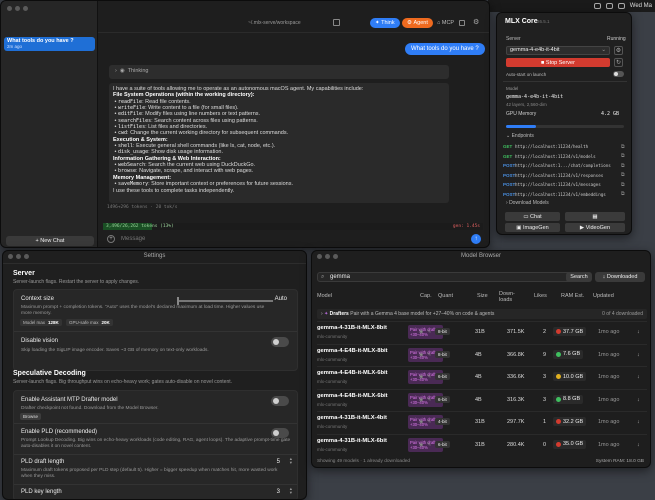  Describe the element at coordinates (324, 296) in the screenshot. I see `column-header-model: Model` at that location.